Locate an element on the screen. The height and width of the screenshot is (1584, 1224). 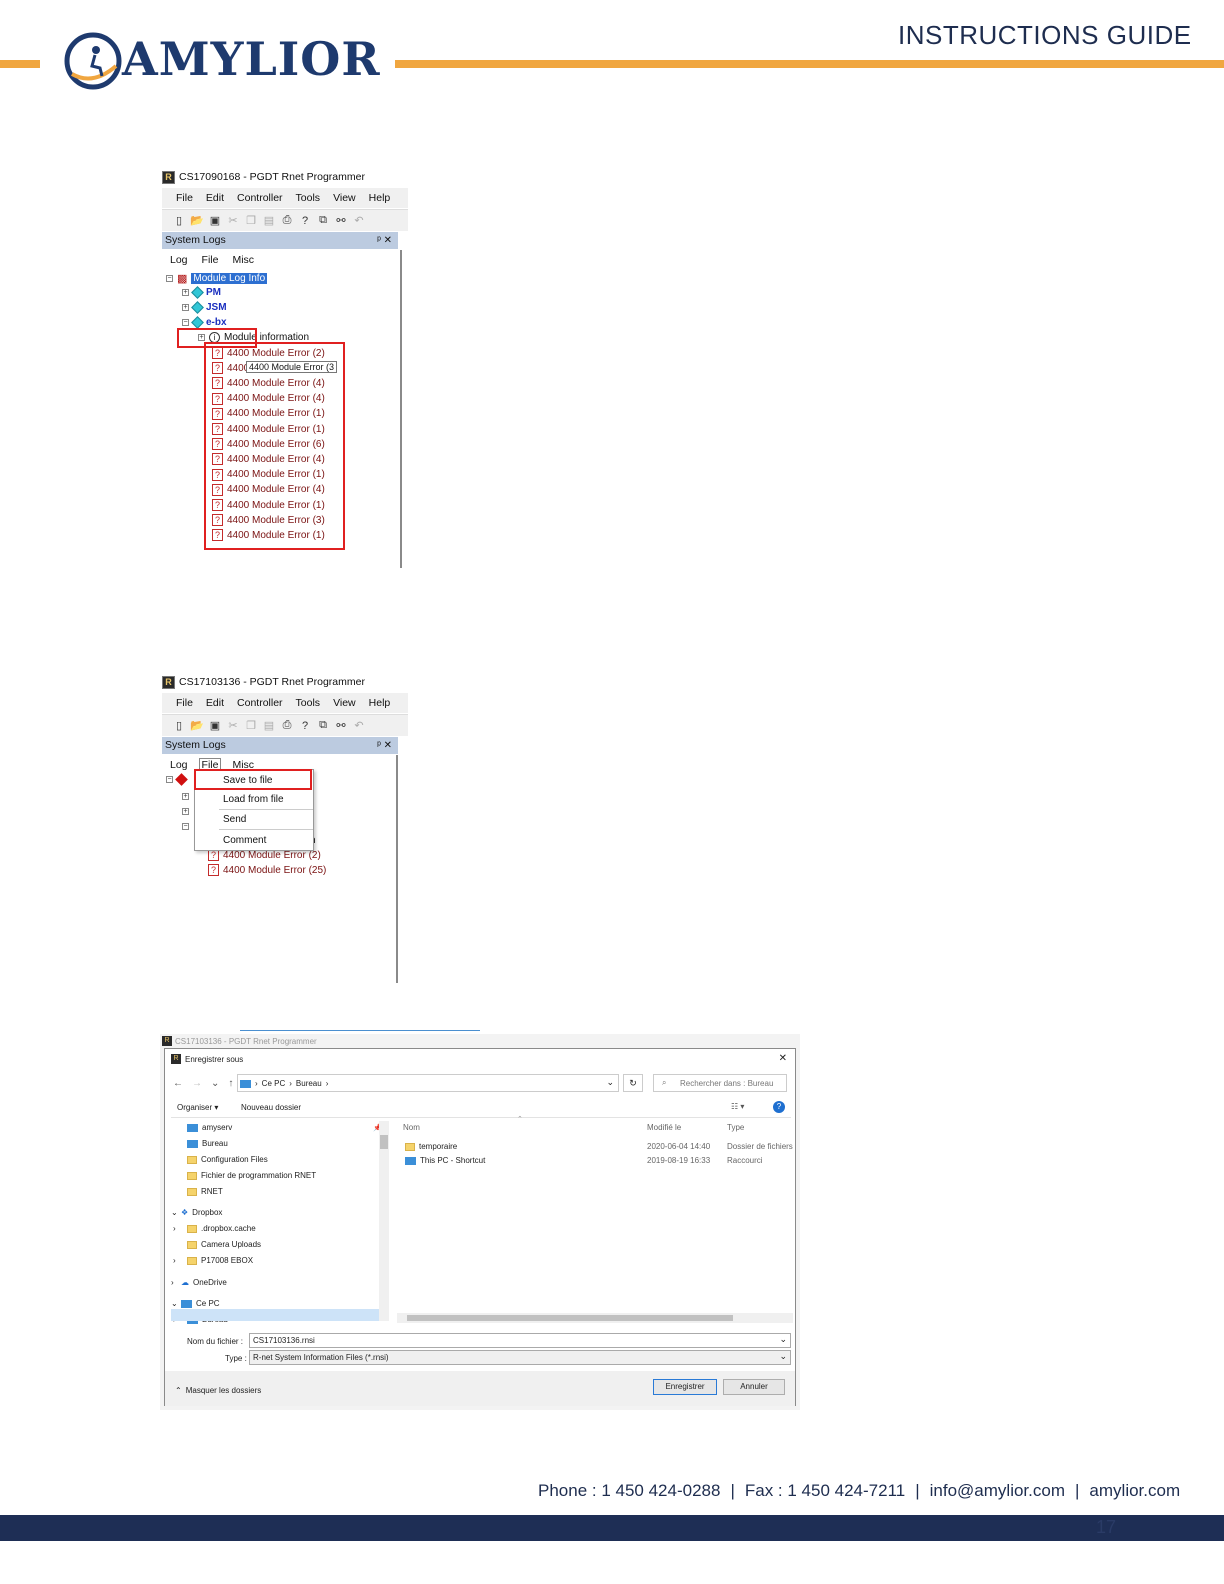
menu-controller: Controller is located at coordinates (260, 198).